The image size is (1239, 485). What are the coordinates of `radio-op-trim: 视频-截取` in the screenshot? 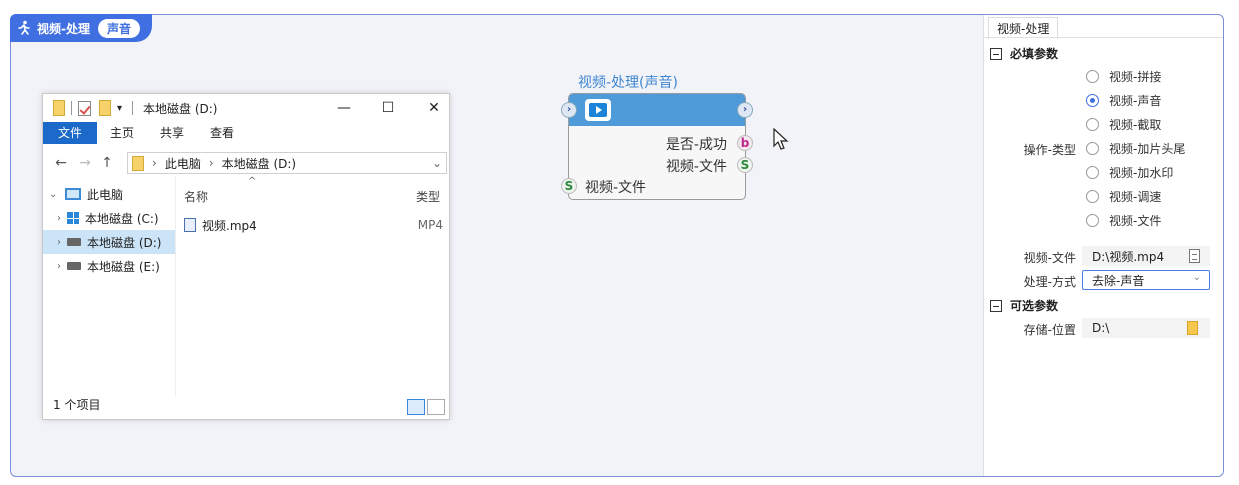 It's located at (1123, 124).